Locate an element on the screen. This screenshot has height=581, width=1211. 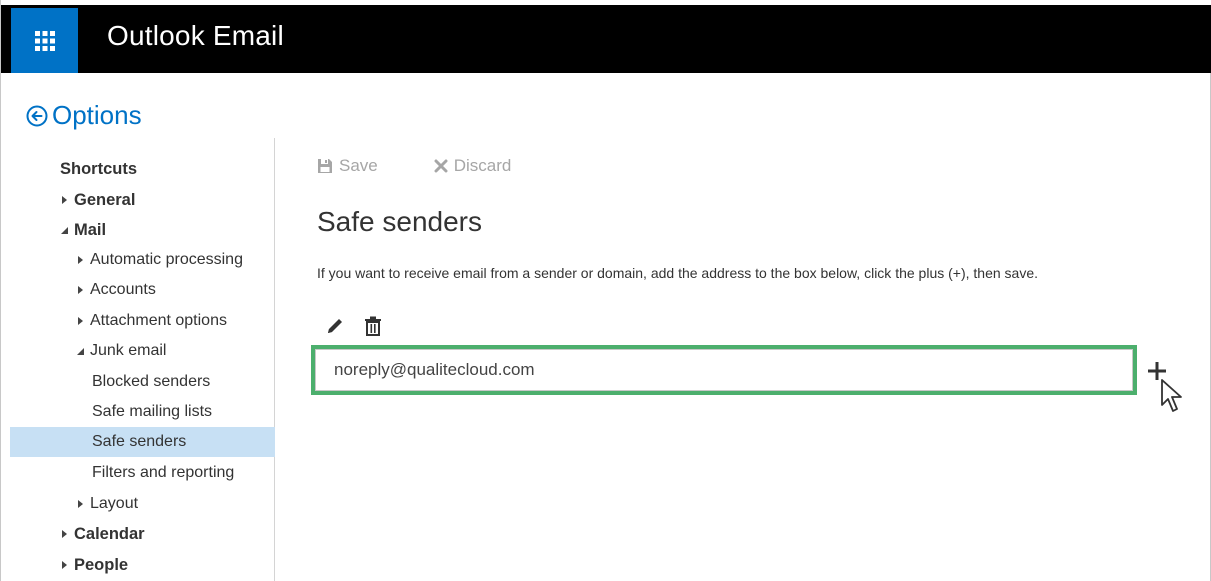
sidebar-item-safe-mailing-lists: Safe mailing lists is located at coordinates (142, 412).